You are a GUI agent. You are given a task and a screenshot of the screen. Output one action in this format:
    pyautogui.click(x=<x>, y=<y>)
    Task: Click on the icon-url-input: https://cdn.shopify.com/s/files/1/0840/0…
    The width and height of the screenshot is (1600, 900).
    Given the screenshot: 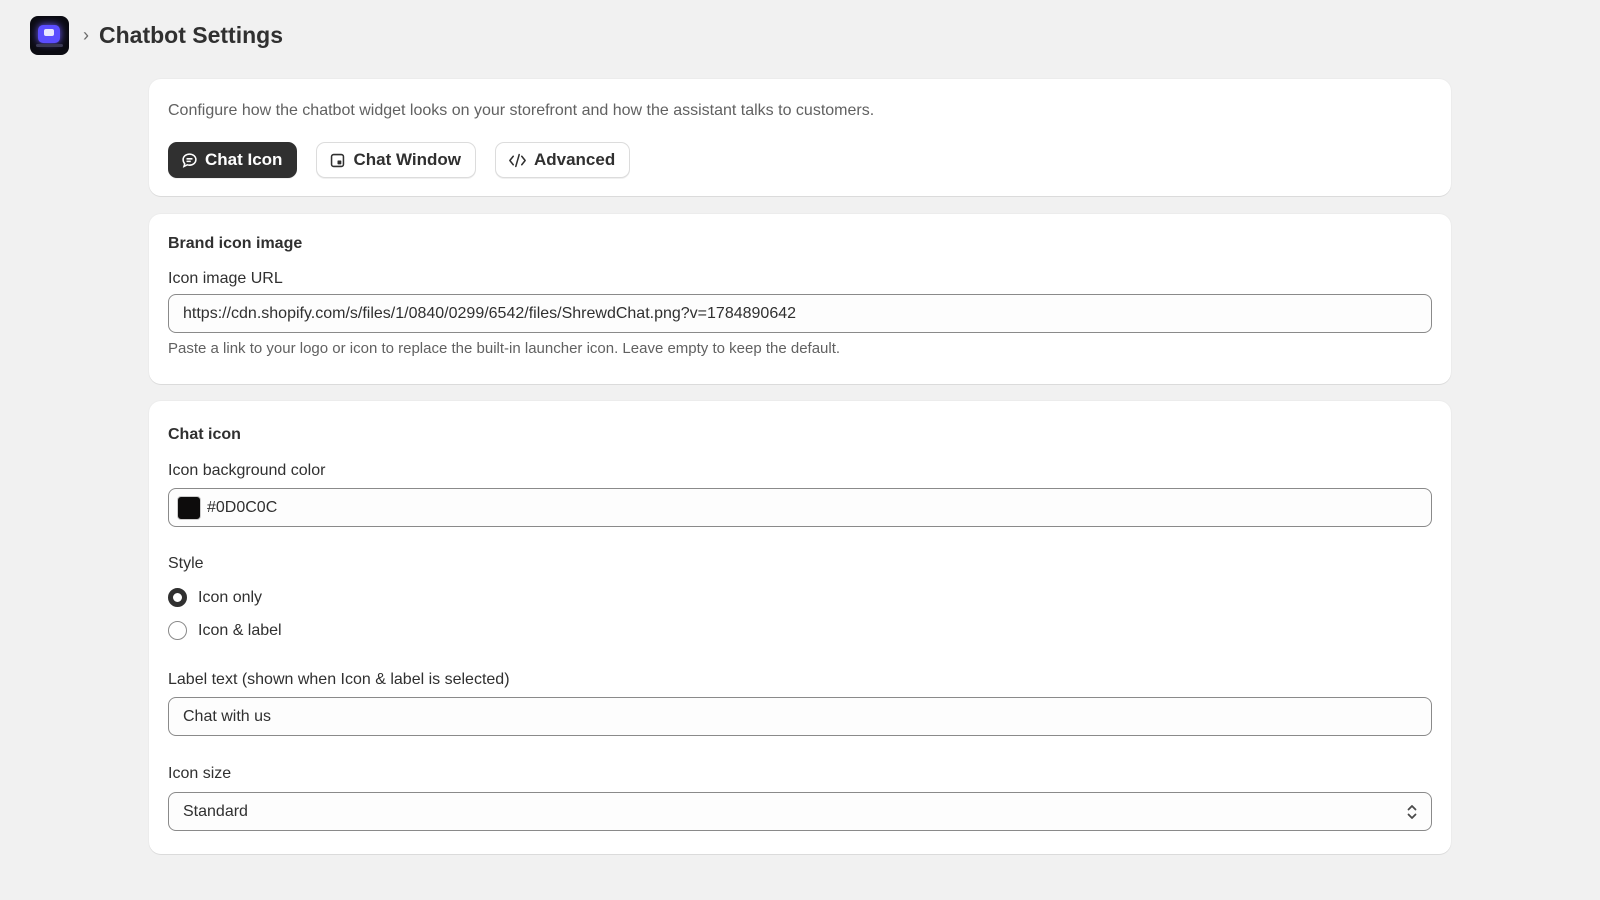 What is the action you would take?
    pyautogui.click(x=800, y=313)
    